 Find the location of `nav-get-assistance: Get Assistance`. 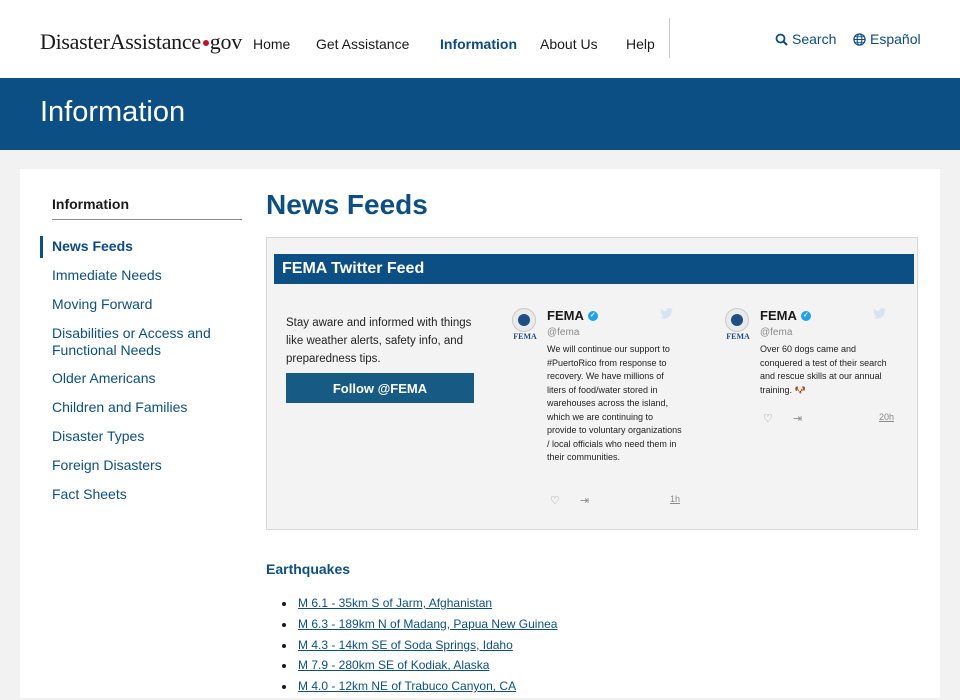

nav-get-assistance: Get Assistance is located at coordinates (362, 44).